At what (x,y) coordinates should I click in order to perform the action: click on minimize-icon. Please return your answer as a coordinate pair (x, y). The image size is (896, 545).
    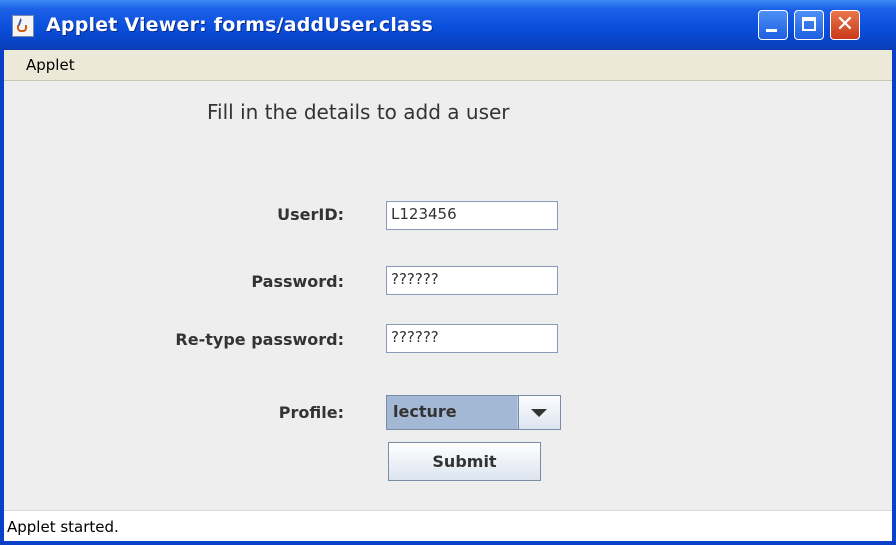
    Looking at the image, I should click on (771, 30).